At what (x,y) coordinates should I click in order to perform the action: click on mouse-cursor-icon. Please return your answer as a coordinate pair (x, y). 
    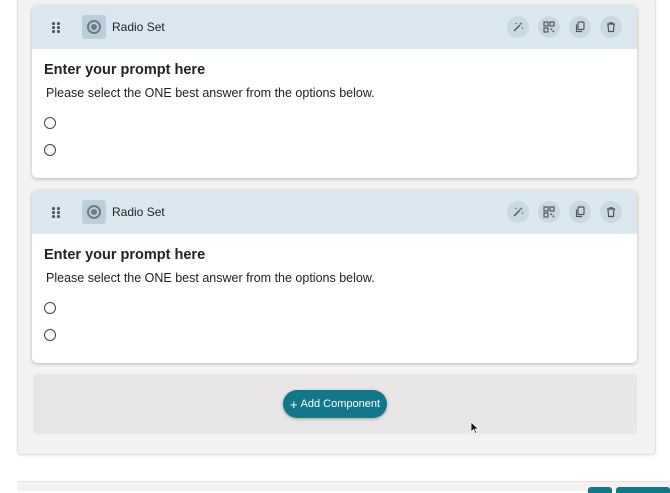
    Looking at the image, I should click on (475, 428).